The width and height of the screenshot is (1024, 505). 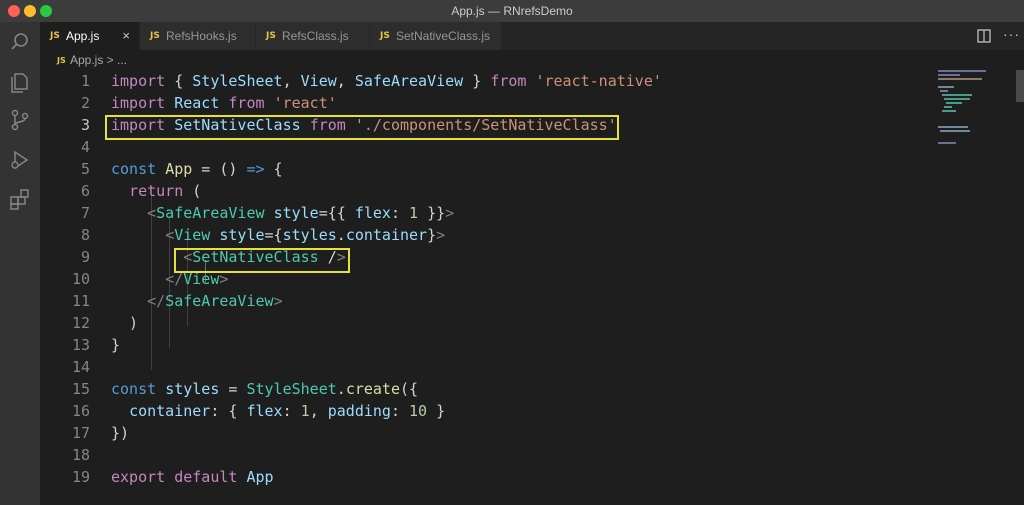 What do you see at coordinates (120, 433) in the screenshot?
I see `code-text: })` at bounding box center [120, 433].